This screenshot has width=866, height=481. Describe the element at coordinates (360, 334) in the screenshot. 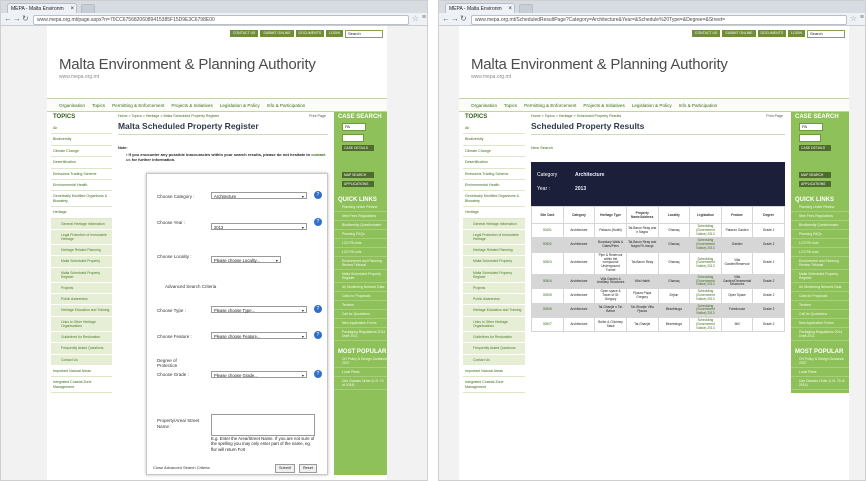

I see `quick-link: Packaging Regulations 2014 Draft 2011` at that location.